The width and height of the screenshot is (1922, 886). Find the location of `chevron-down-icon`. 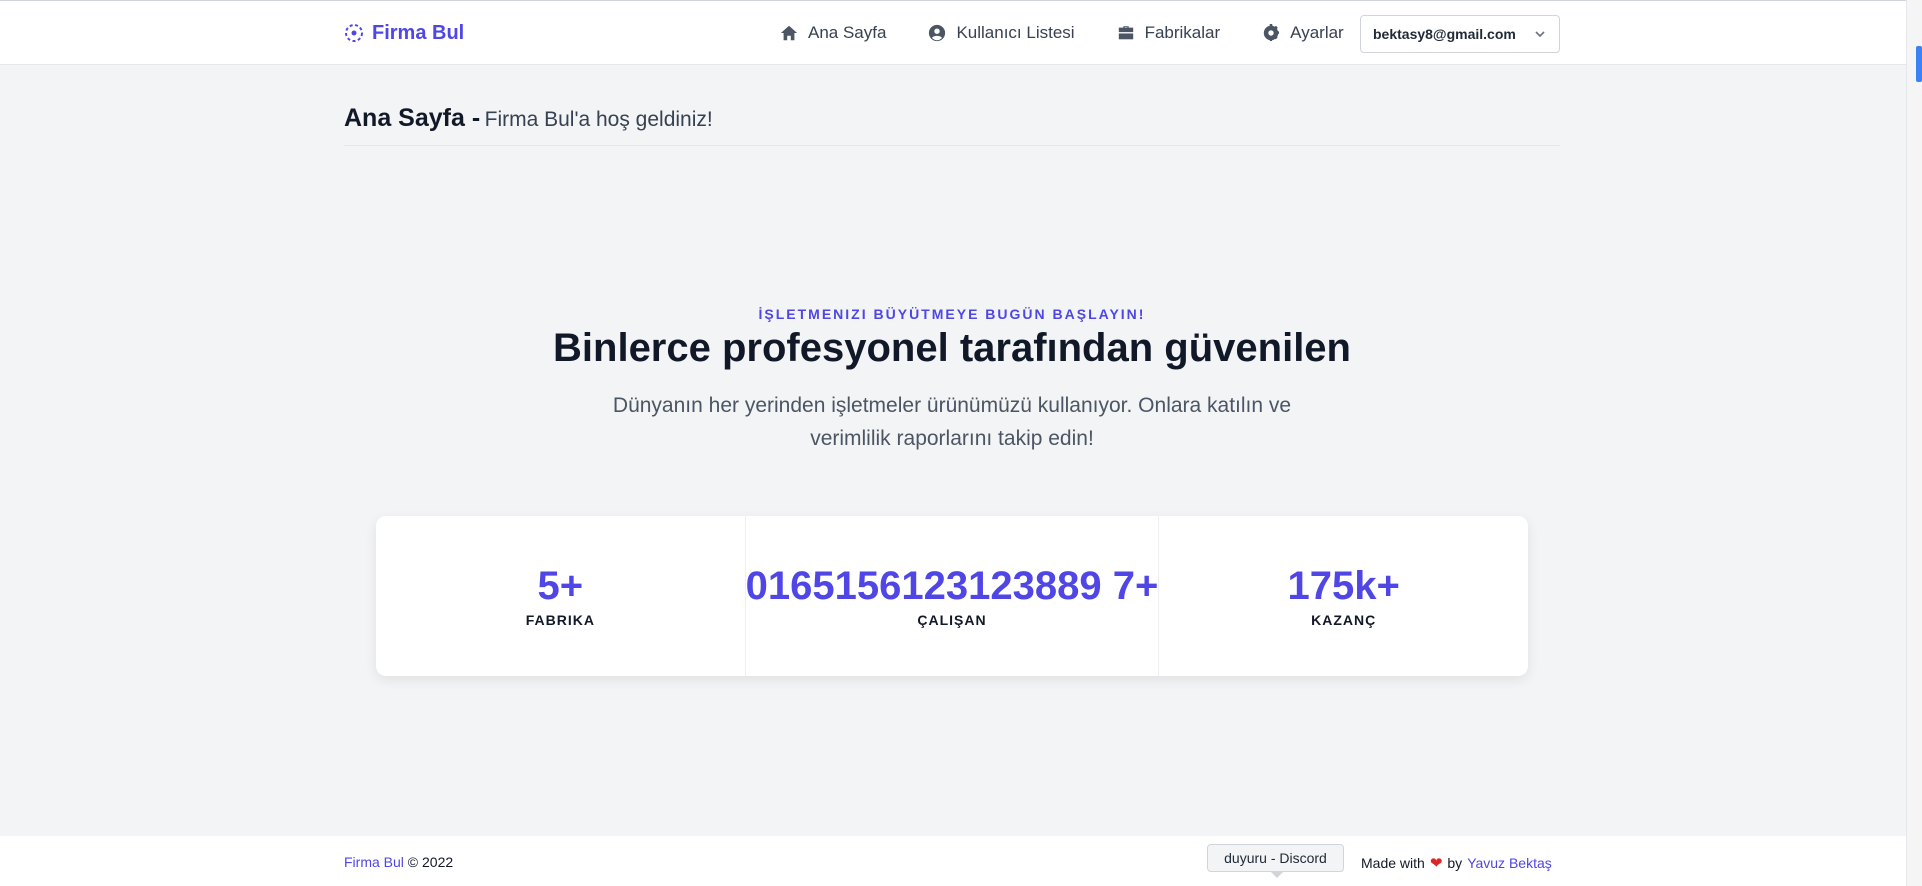

chevron-down-icon is located at coordinates (1540, 34).